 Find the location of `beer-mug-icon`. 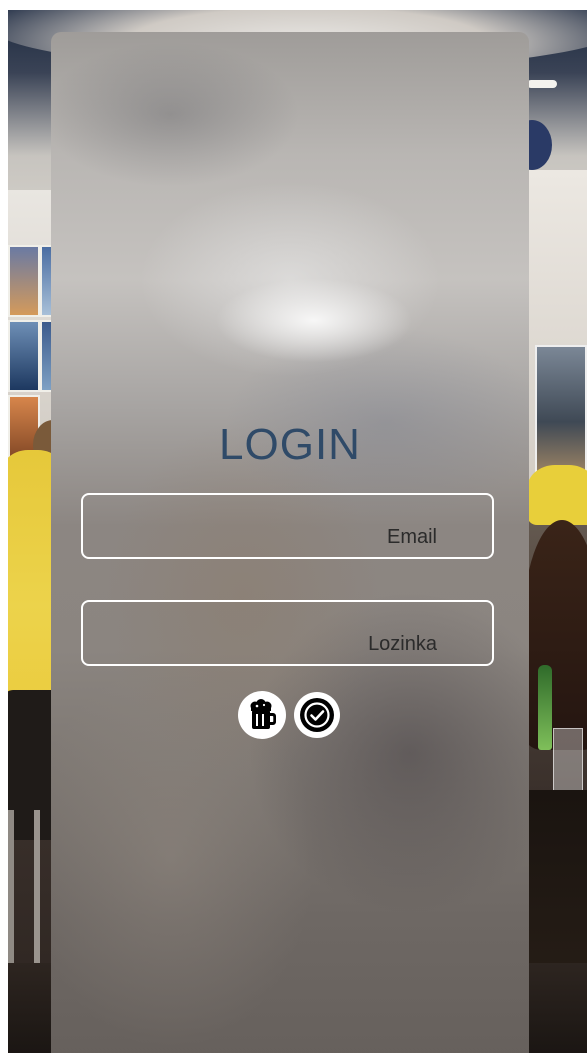

beer-mug-icon is located at coordinates (263, 714).